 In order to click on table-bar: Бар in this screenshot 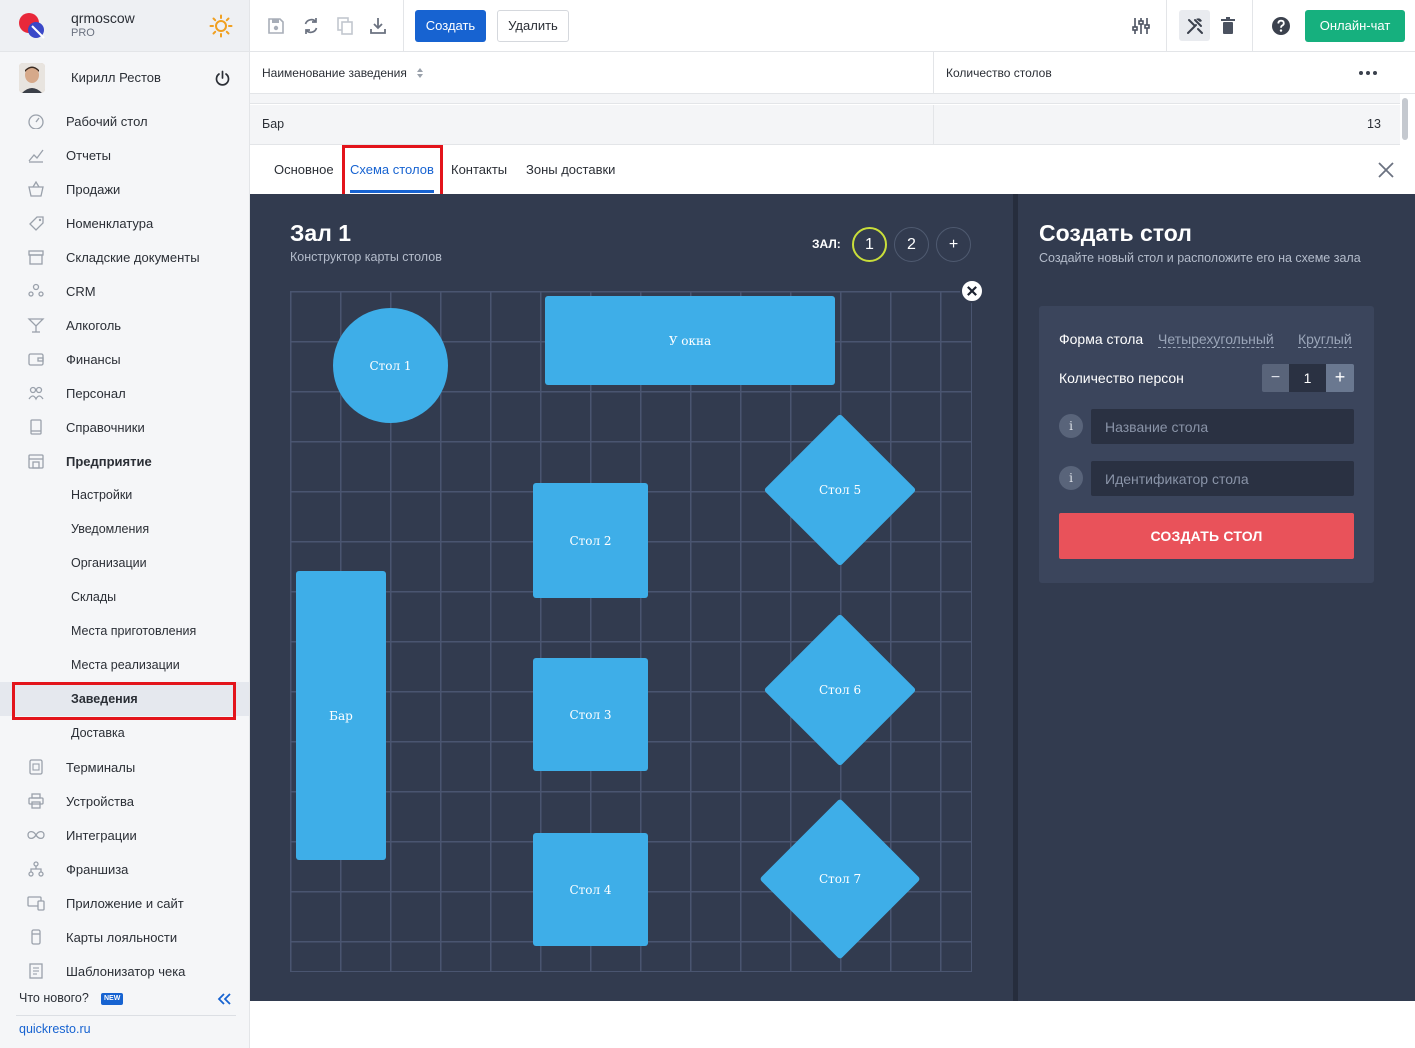, I will do `click(341, 715)`.